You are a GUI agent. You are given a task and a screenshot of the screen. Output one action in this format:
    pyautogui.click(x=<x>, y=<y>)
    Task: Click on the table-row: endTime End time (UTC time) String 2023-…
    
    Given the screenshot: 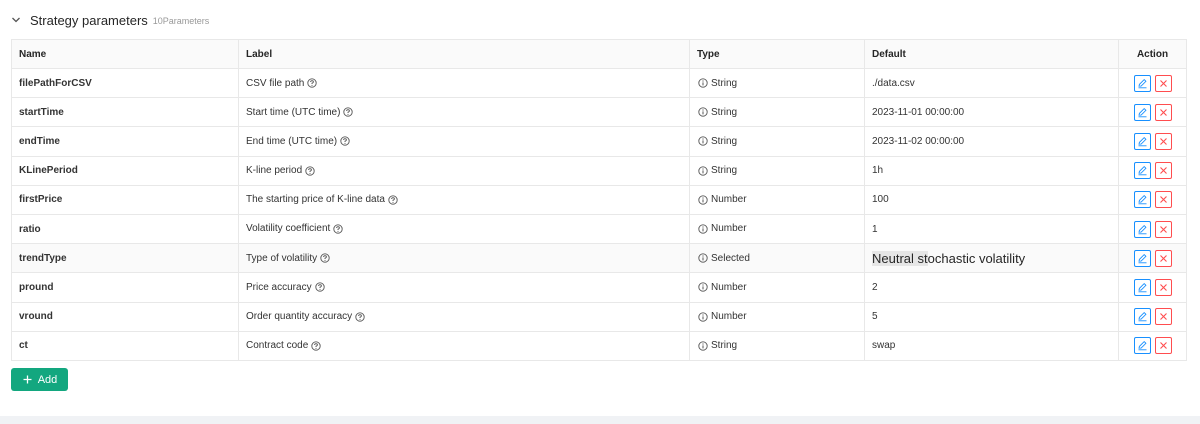 What is the action you would take?
    pyautogui.click(x=599, y=141)
    